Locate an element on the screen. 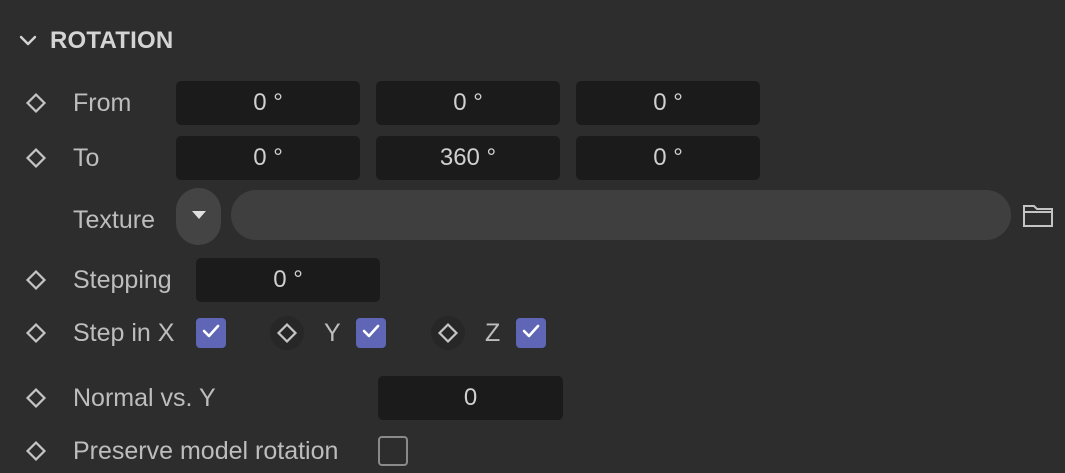  preserve-model-rotation-checkbox is located at coordinates (393, 451).